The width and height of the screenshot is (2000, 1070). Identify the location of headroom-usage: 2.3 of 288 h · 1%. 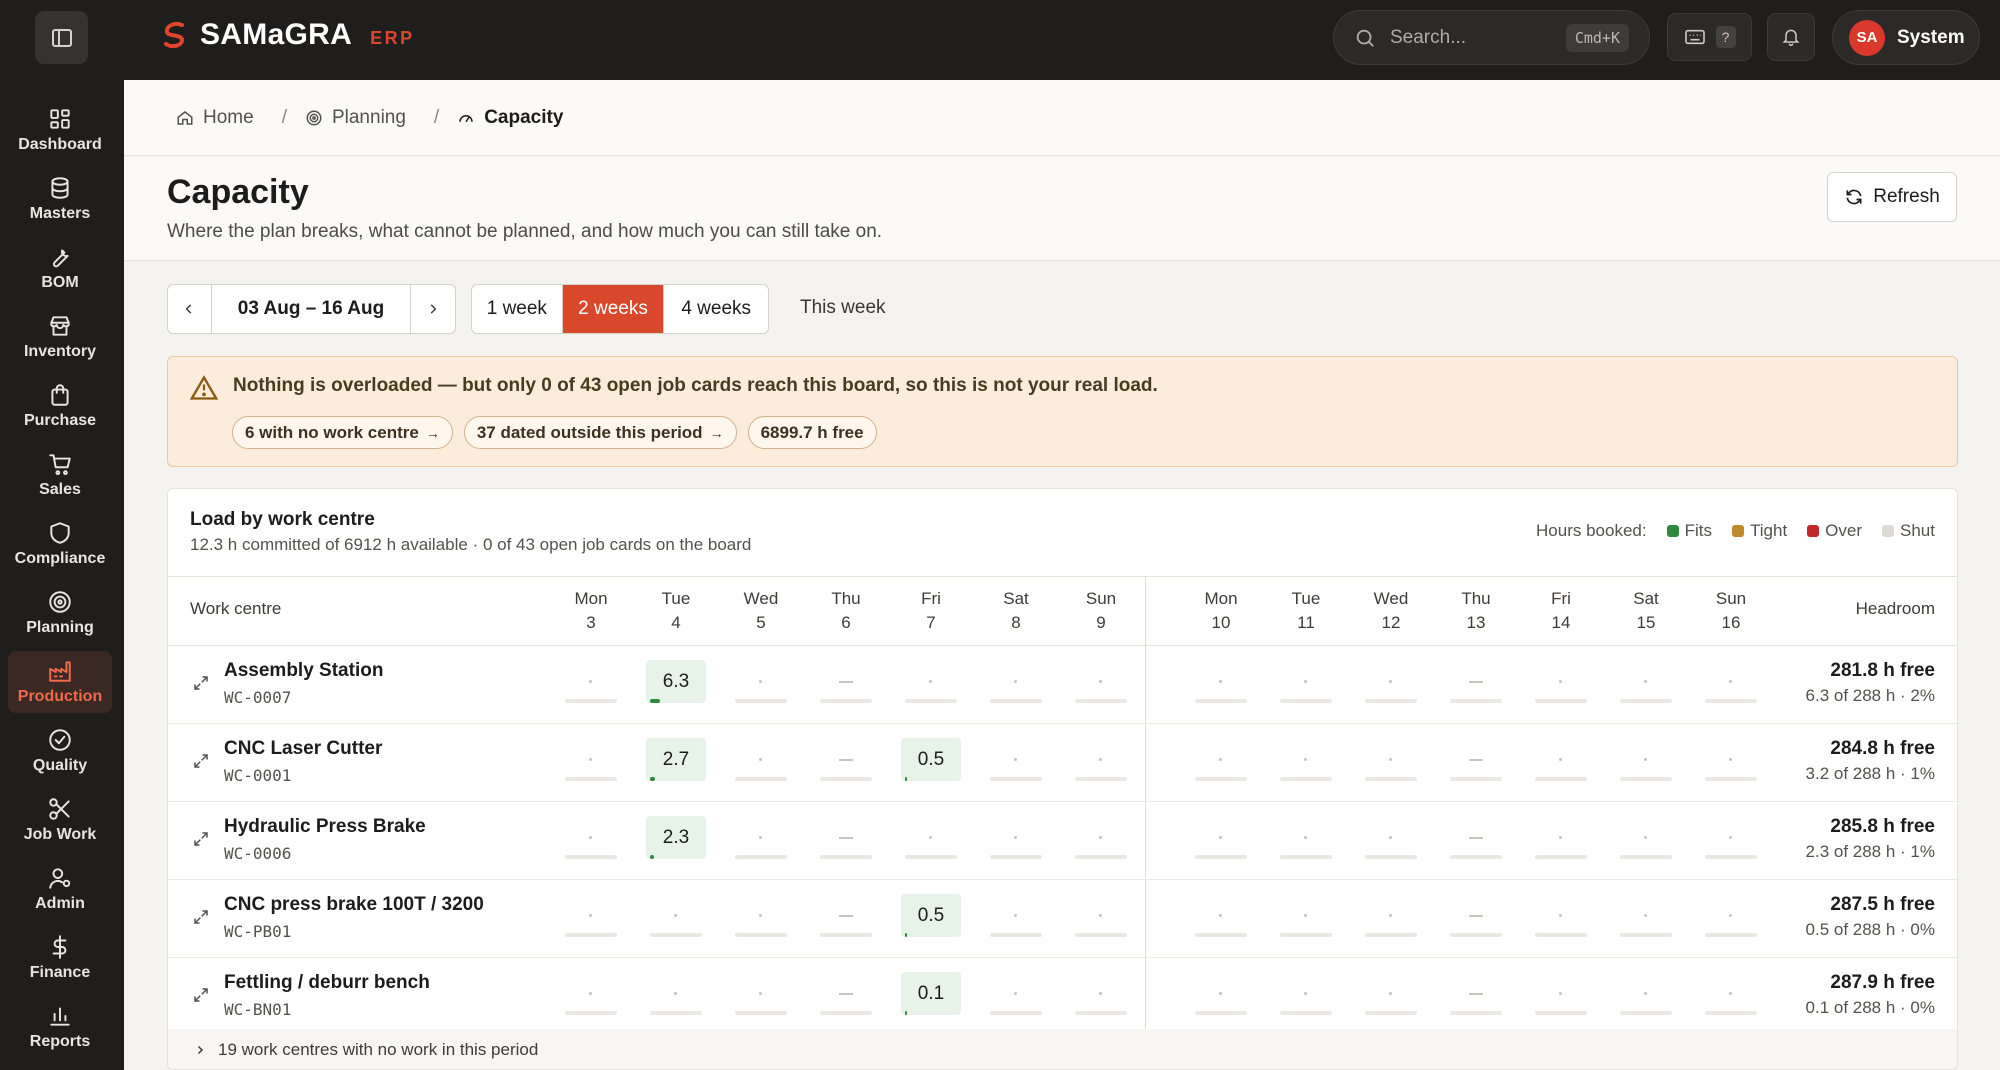
(1870, 851).